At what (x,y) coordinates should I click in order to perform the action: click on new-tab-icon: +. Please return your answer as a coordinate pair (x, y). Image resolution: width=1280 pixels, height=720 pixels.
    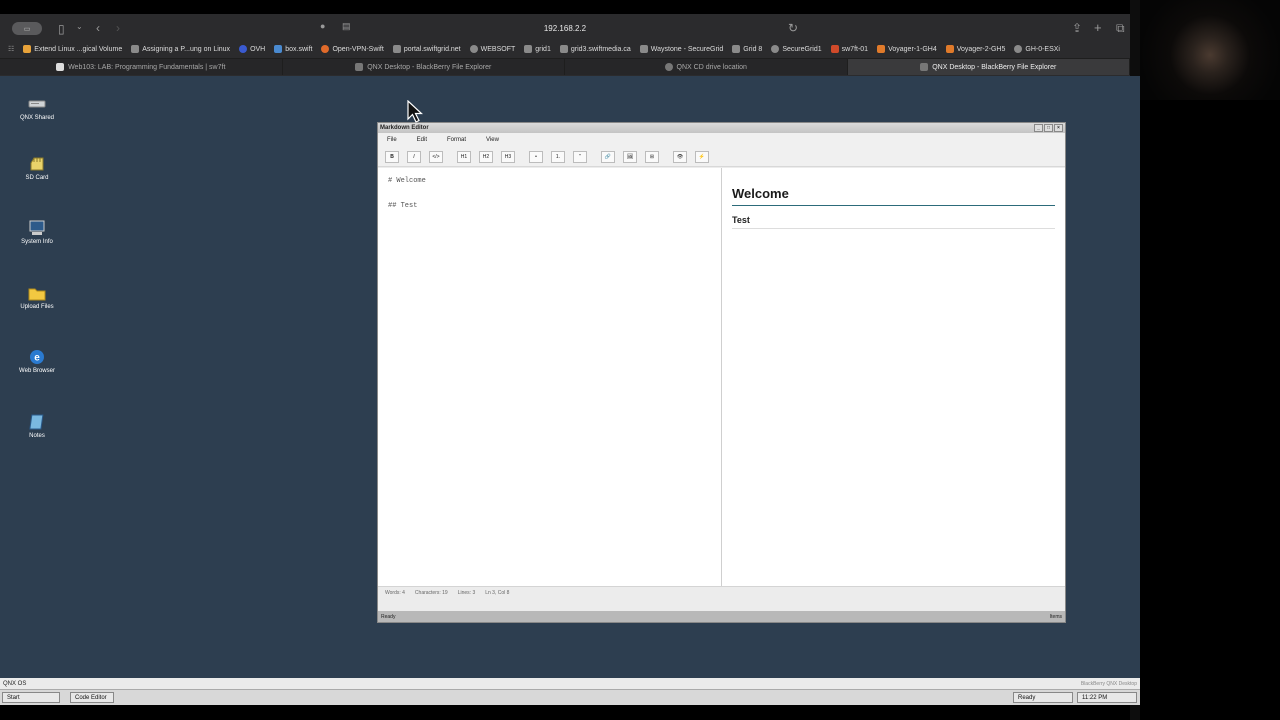
    Looking at the image, I should click on (1098, 27).